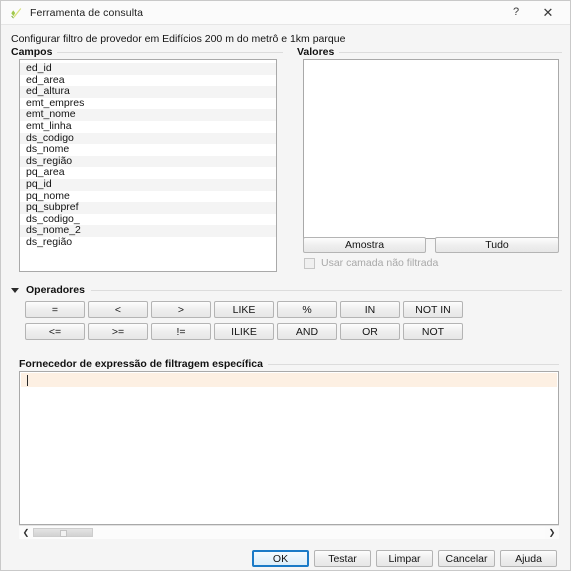  What do you see at coordinates (118, 331) in the screenshot?
I see `operator-button-: >=` at bounding box center [118, 331].